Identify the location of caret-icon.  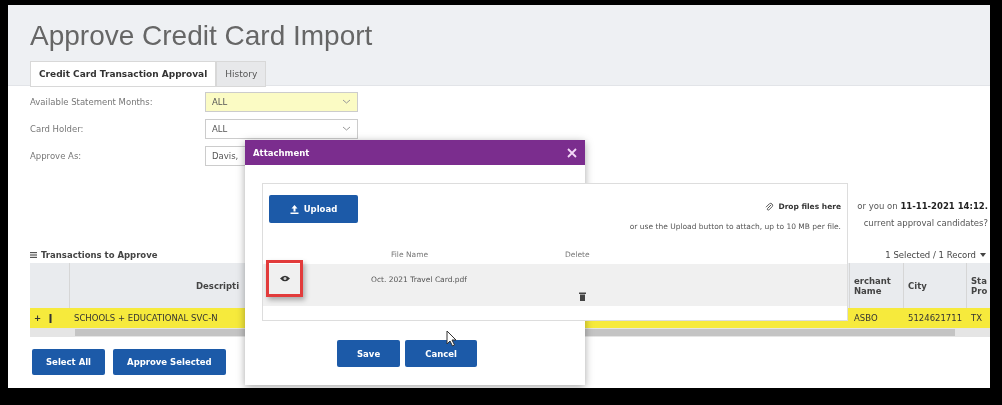
(983, 255).